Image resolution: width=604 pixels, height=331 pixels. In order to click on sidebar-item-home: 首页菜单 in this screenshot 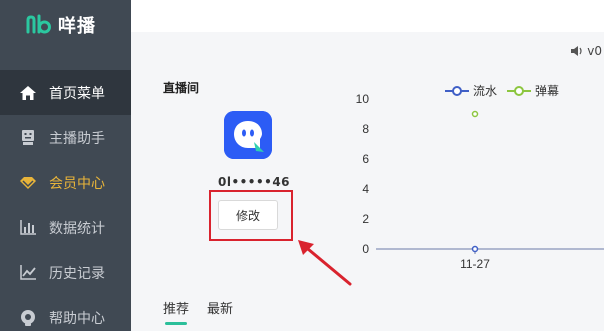, I will do `click(65, 92)`.